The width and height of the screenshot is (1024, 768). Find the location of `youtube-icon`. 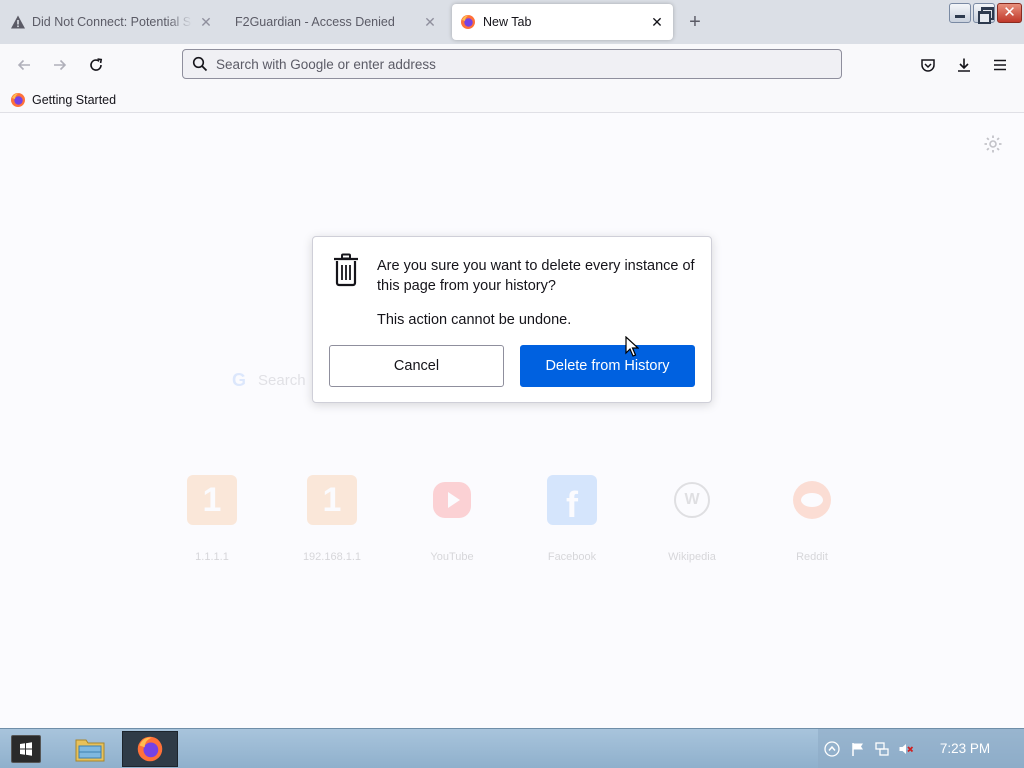

youtube-icon is located at coordinates (452, 500).